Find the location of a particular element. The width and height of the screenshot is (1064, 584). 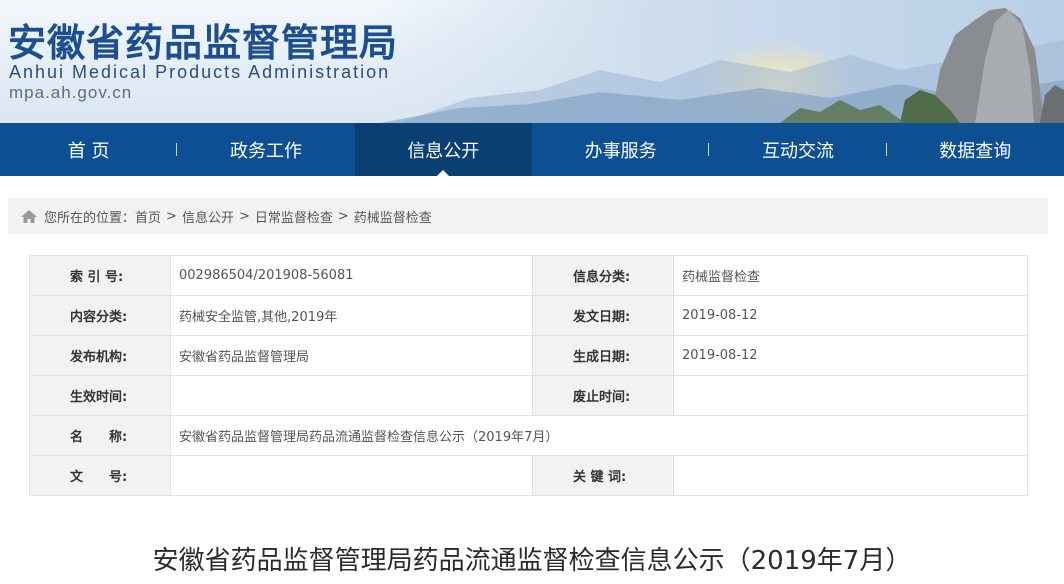

index-number-label: 索 引 号: is located at coordinates (100, 275).